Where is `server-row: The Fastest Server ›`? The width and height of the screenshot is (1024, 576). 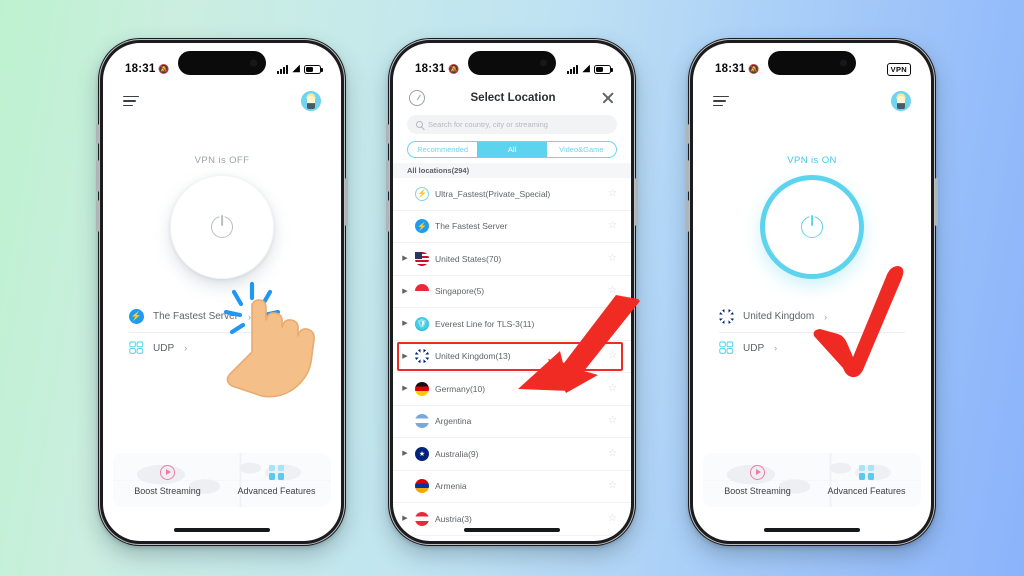 server-row: The Fastest Server › is located at coordinates (222, 316).